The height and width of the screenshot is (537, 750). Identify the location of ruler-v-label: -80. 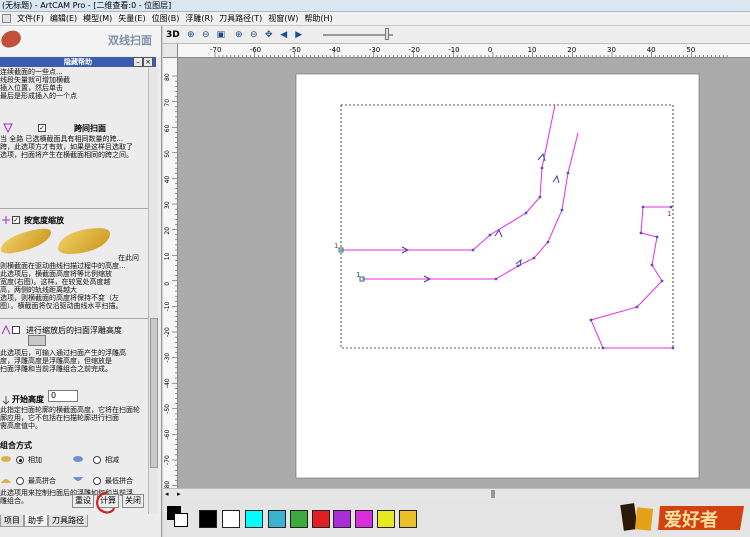
(167, 484).